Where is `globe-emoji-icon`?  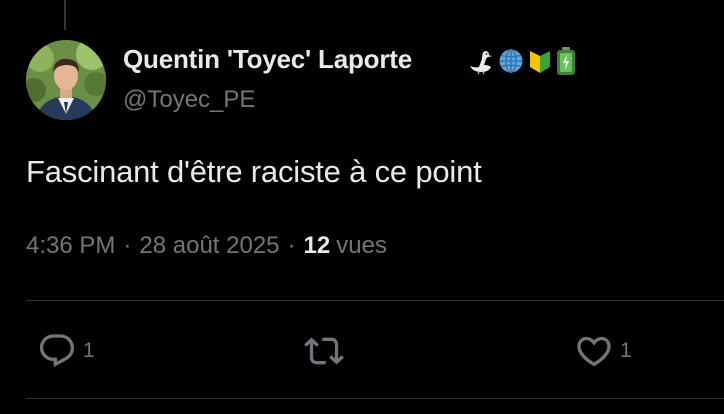 globe-emoji-icon is located at coordinates (511, 61).